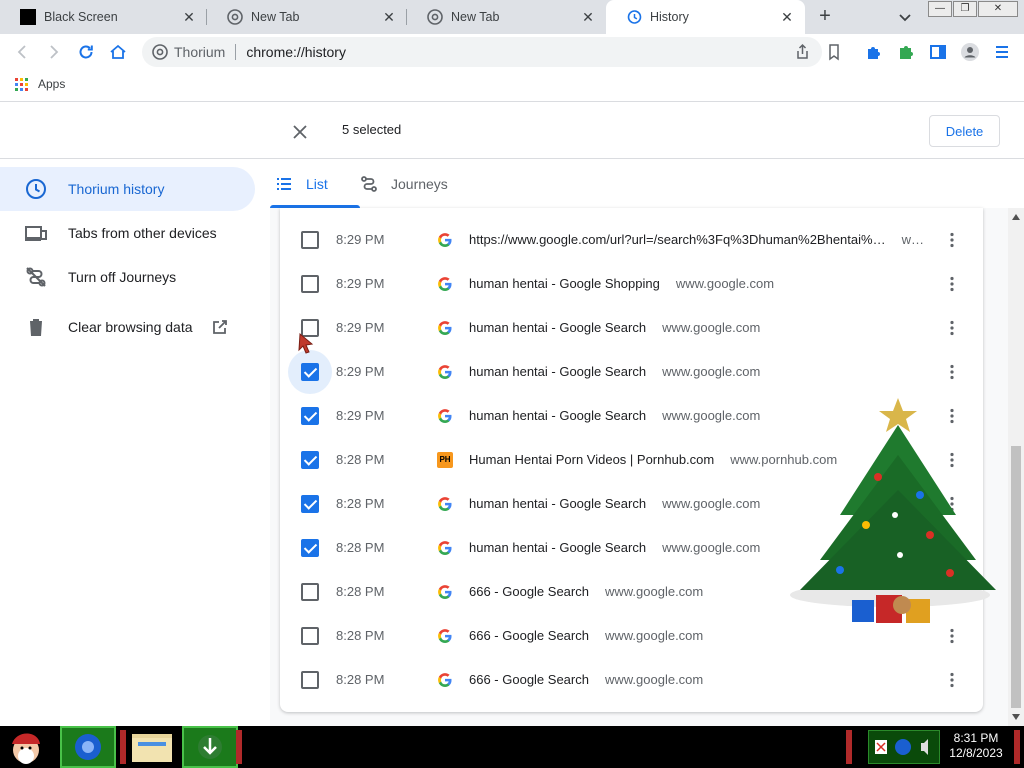 This screenshot has width=1024, height=768. Describe the element at coordinates (998, 9) in the screenshot. I see `window-close-button: ✕` at that location.